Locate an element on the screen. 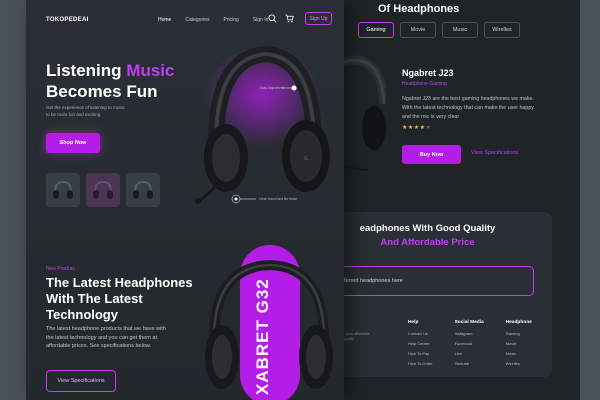 This screenshot has width=600, height=400. xabret-product-label: XABRET G32 is located at coordinates (262, 336).